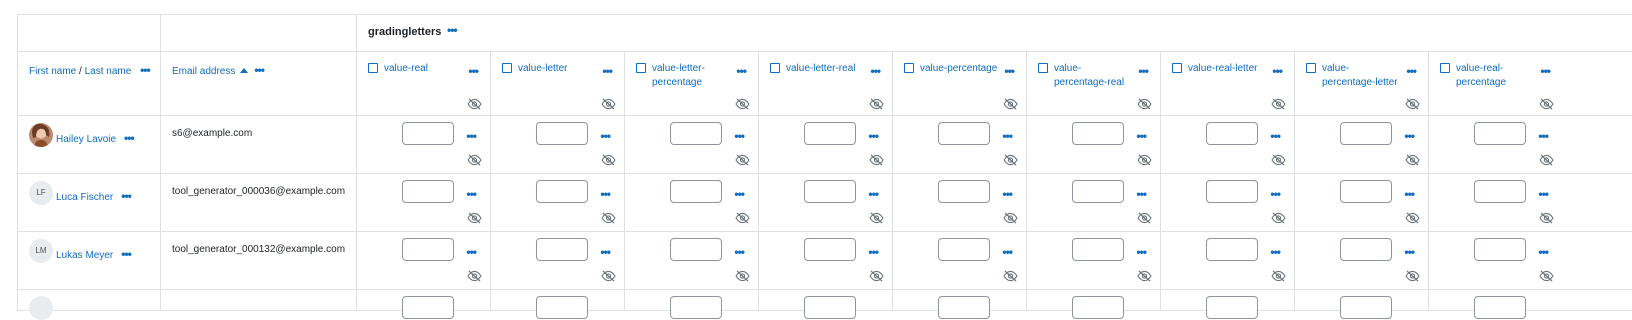  I want to click on email-menu-button: •••, so click(259, 70).